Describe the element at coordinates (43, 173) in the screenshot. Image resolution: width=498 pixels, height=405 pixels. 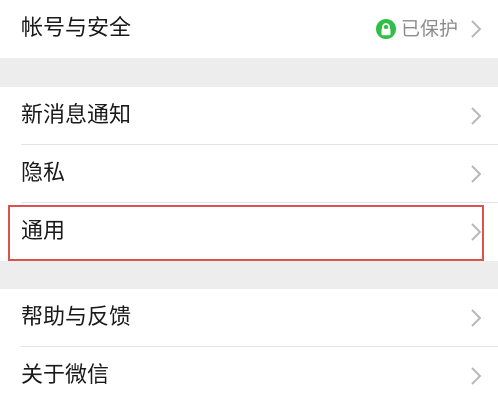
I see `settings-item-label: 隐私` at that location.